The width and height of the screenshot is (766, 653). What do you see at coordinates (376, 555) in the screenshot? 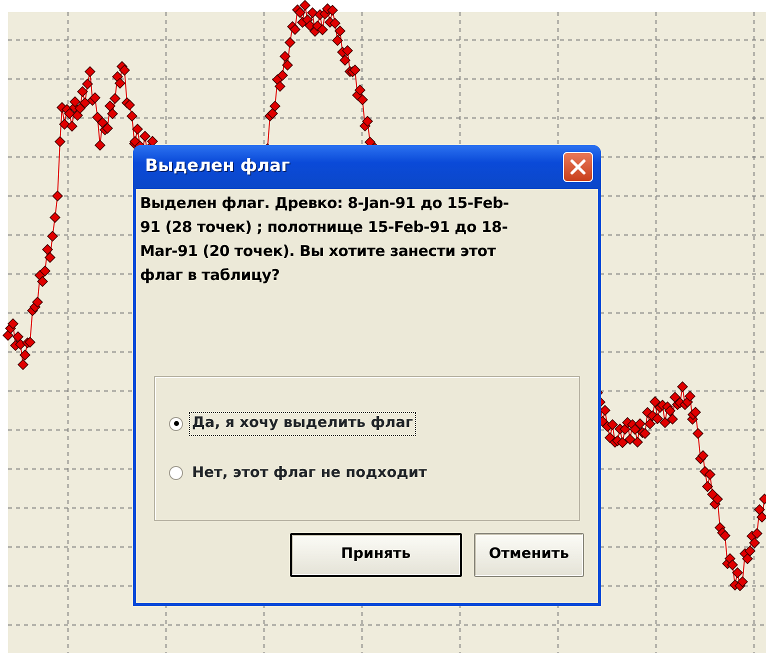
I see `dialog-button: Принять` at bounding box center [376, 555].